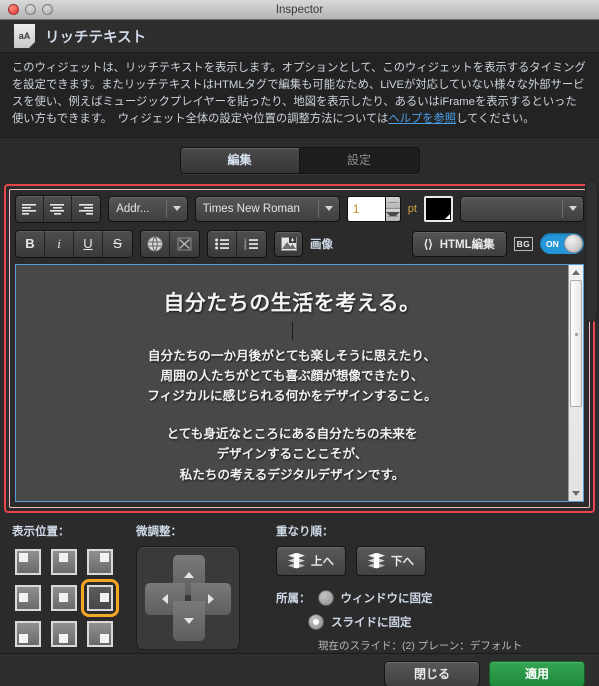 The width and height of the screenshot is (599, 686). What do you see at coordinates (100, 598) in the screenshot?
I see `position-middle-right` at bounding box center [100, 598].